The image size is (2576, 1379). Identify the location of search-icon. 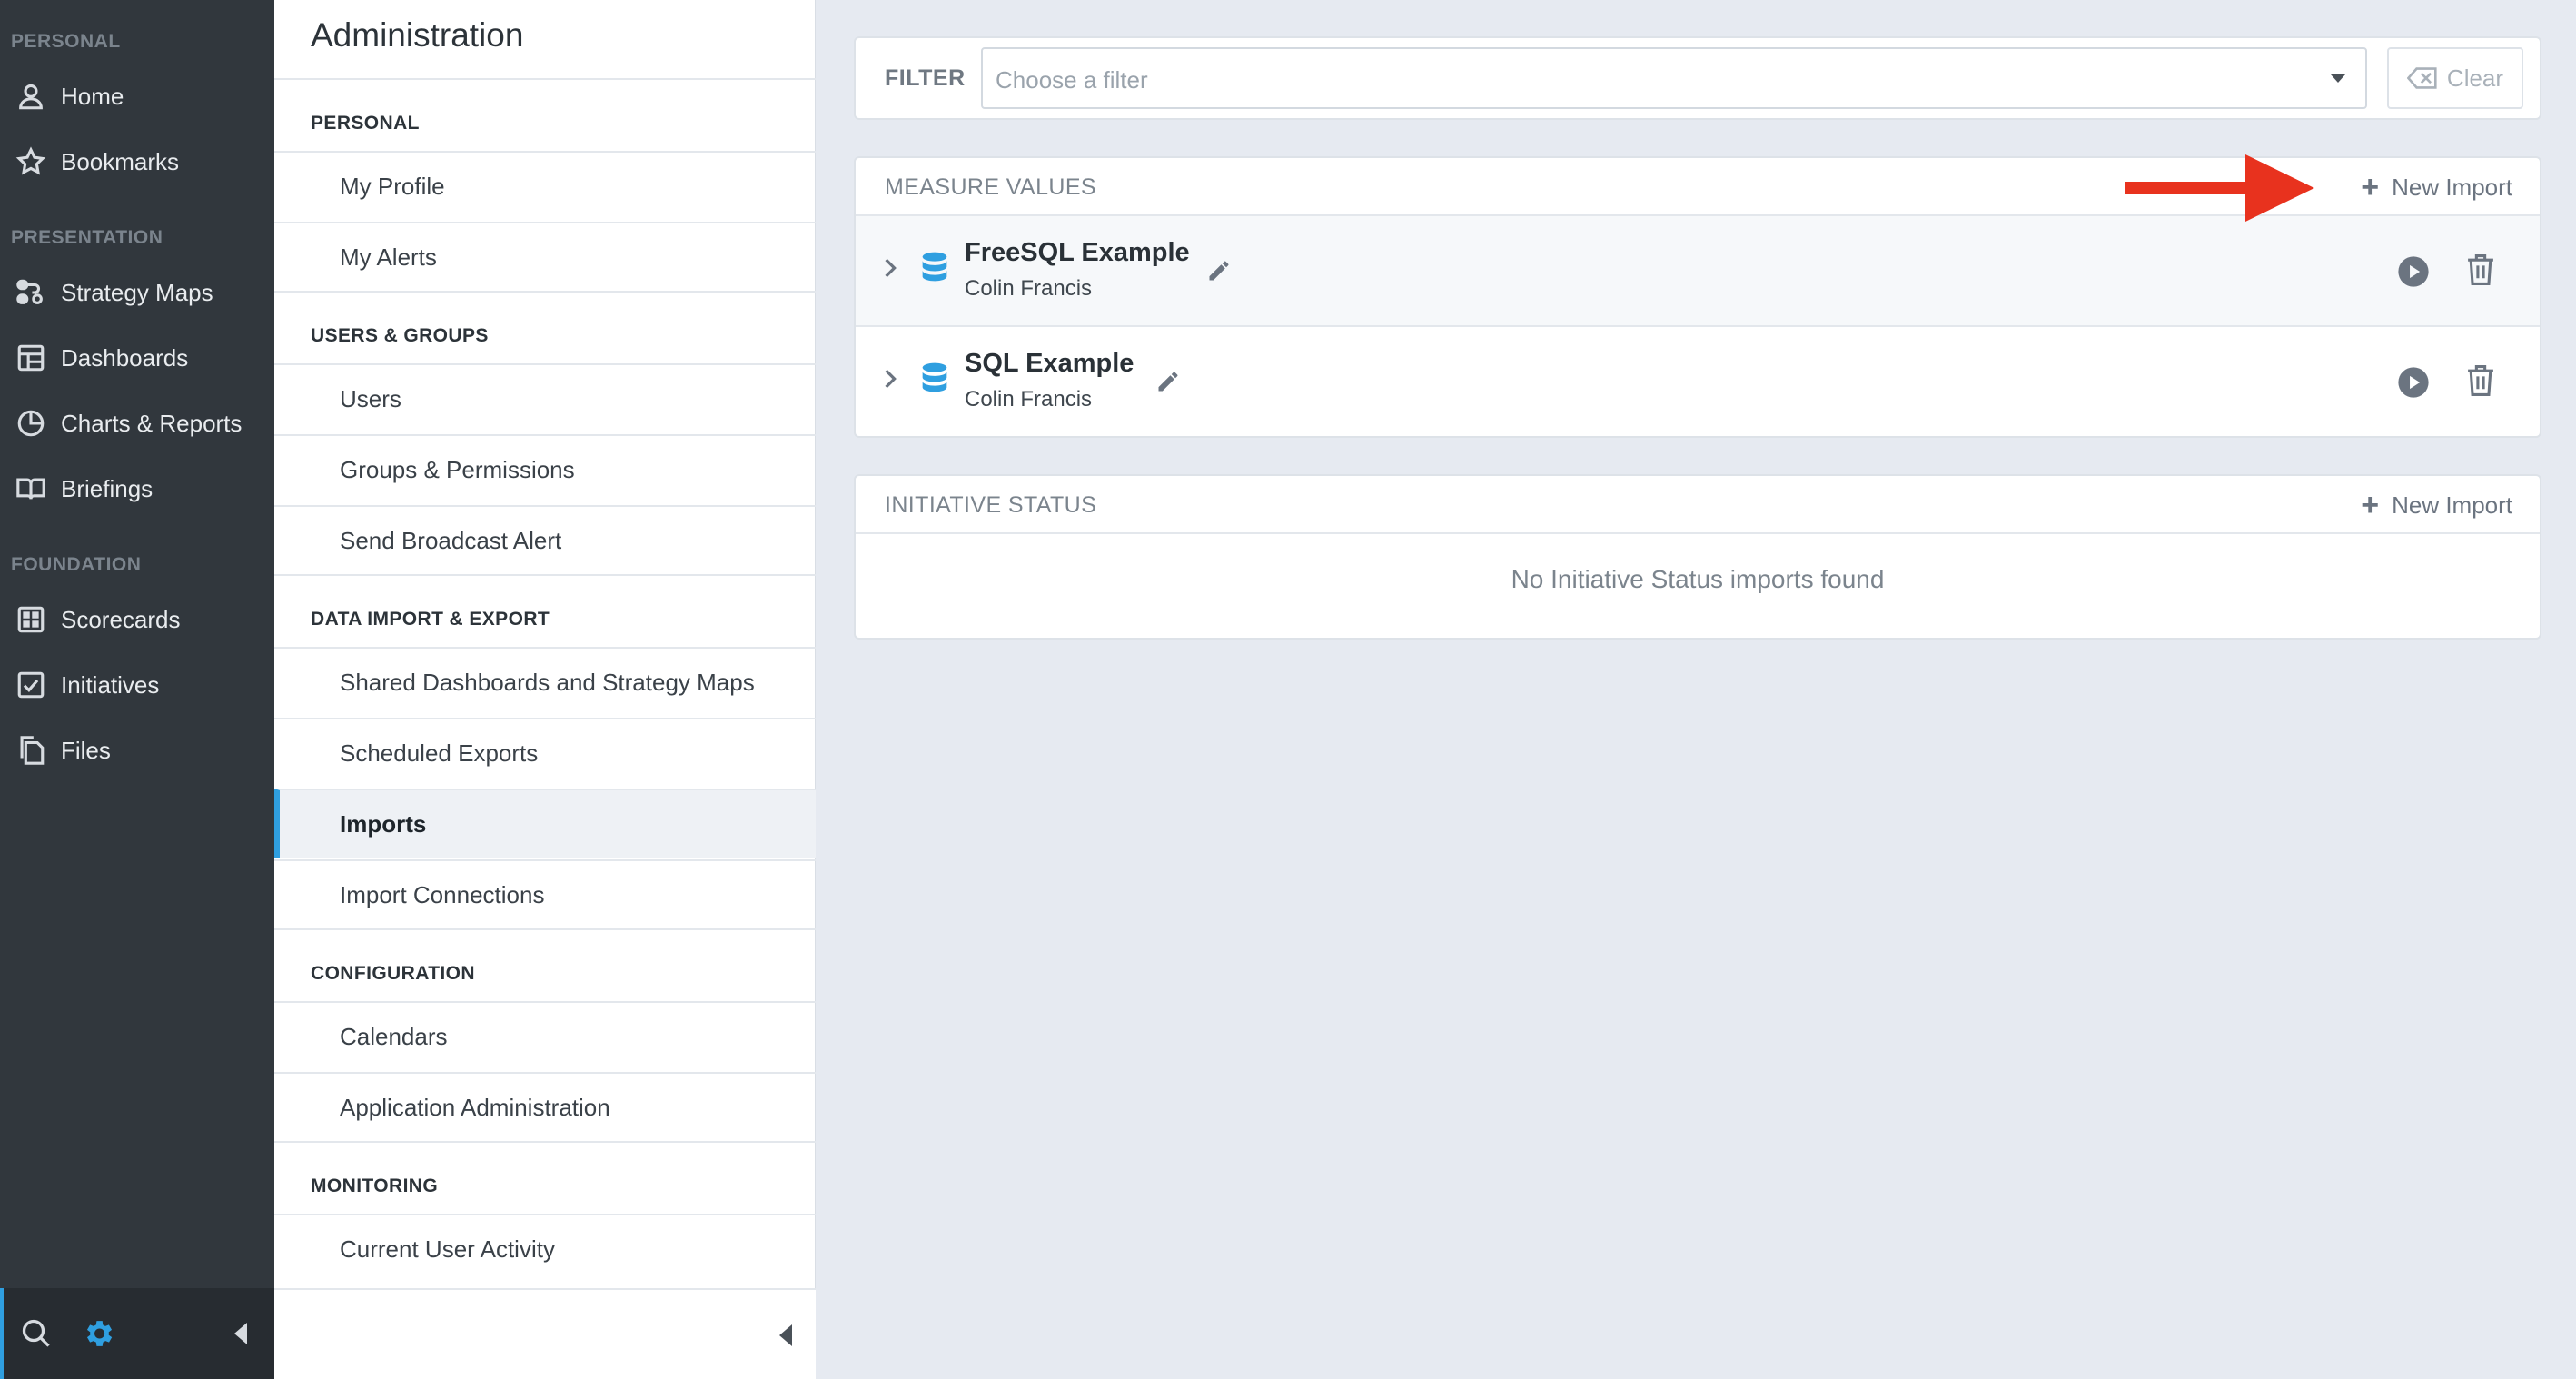
(36, 1333).